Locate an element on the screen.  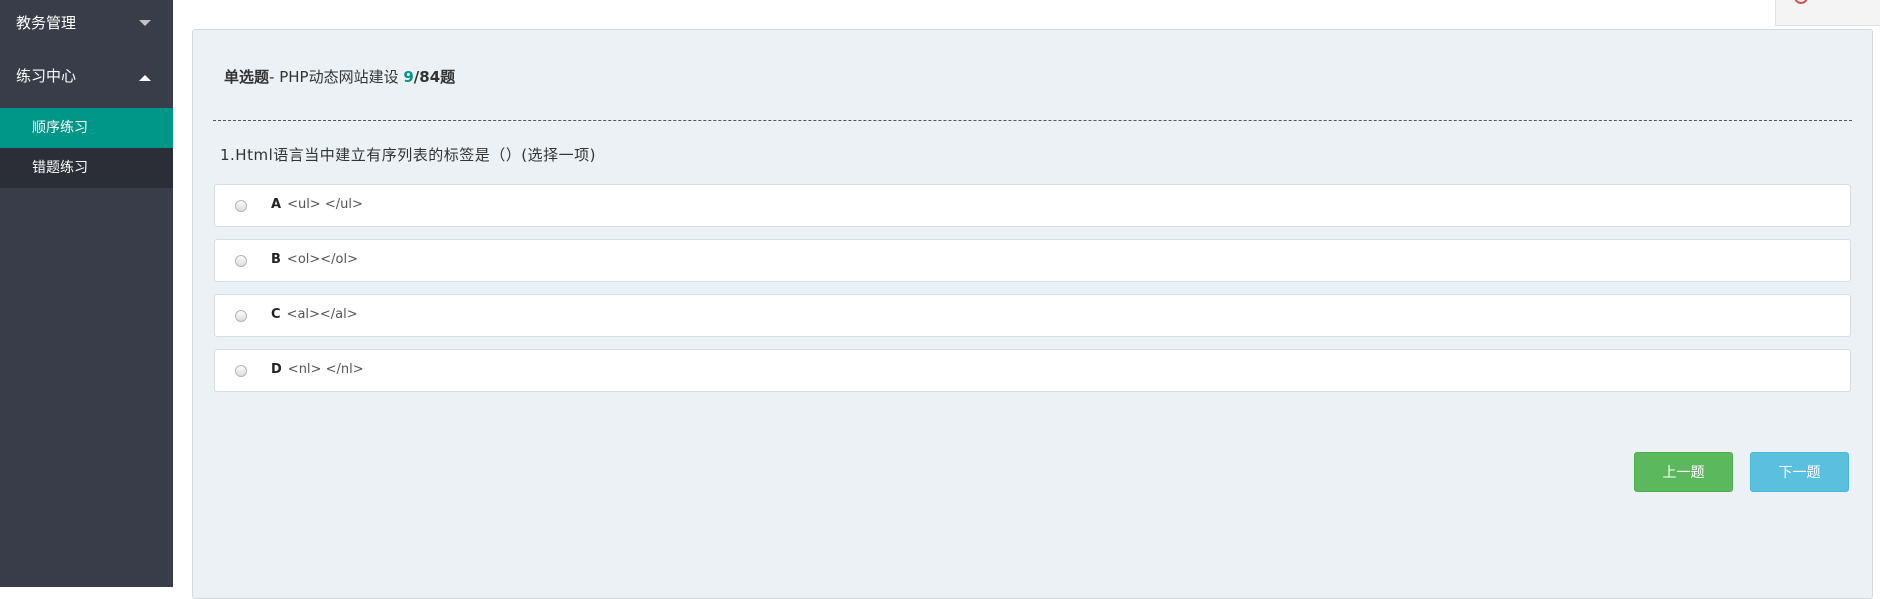
nav-group-label: 教务管理 is located at coordinates (46, 23).